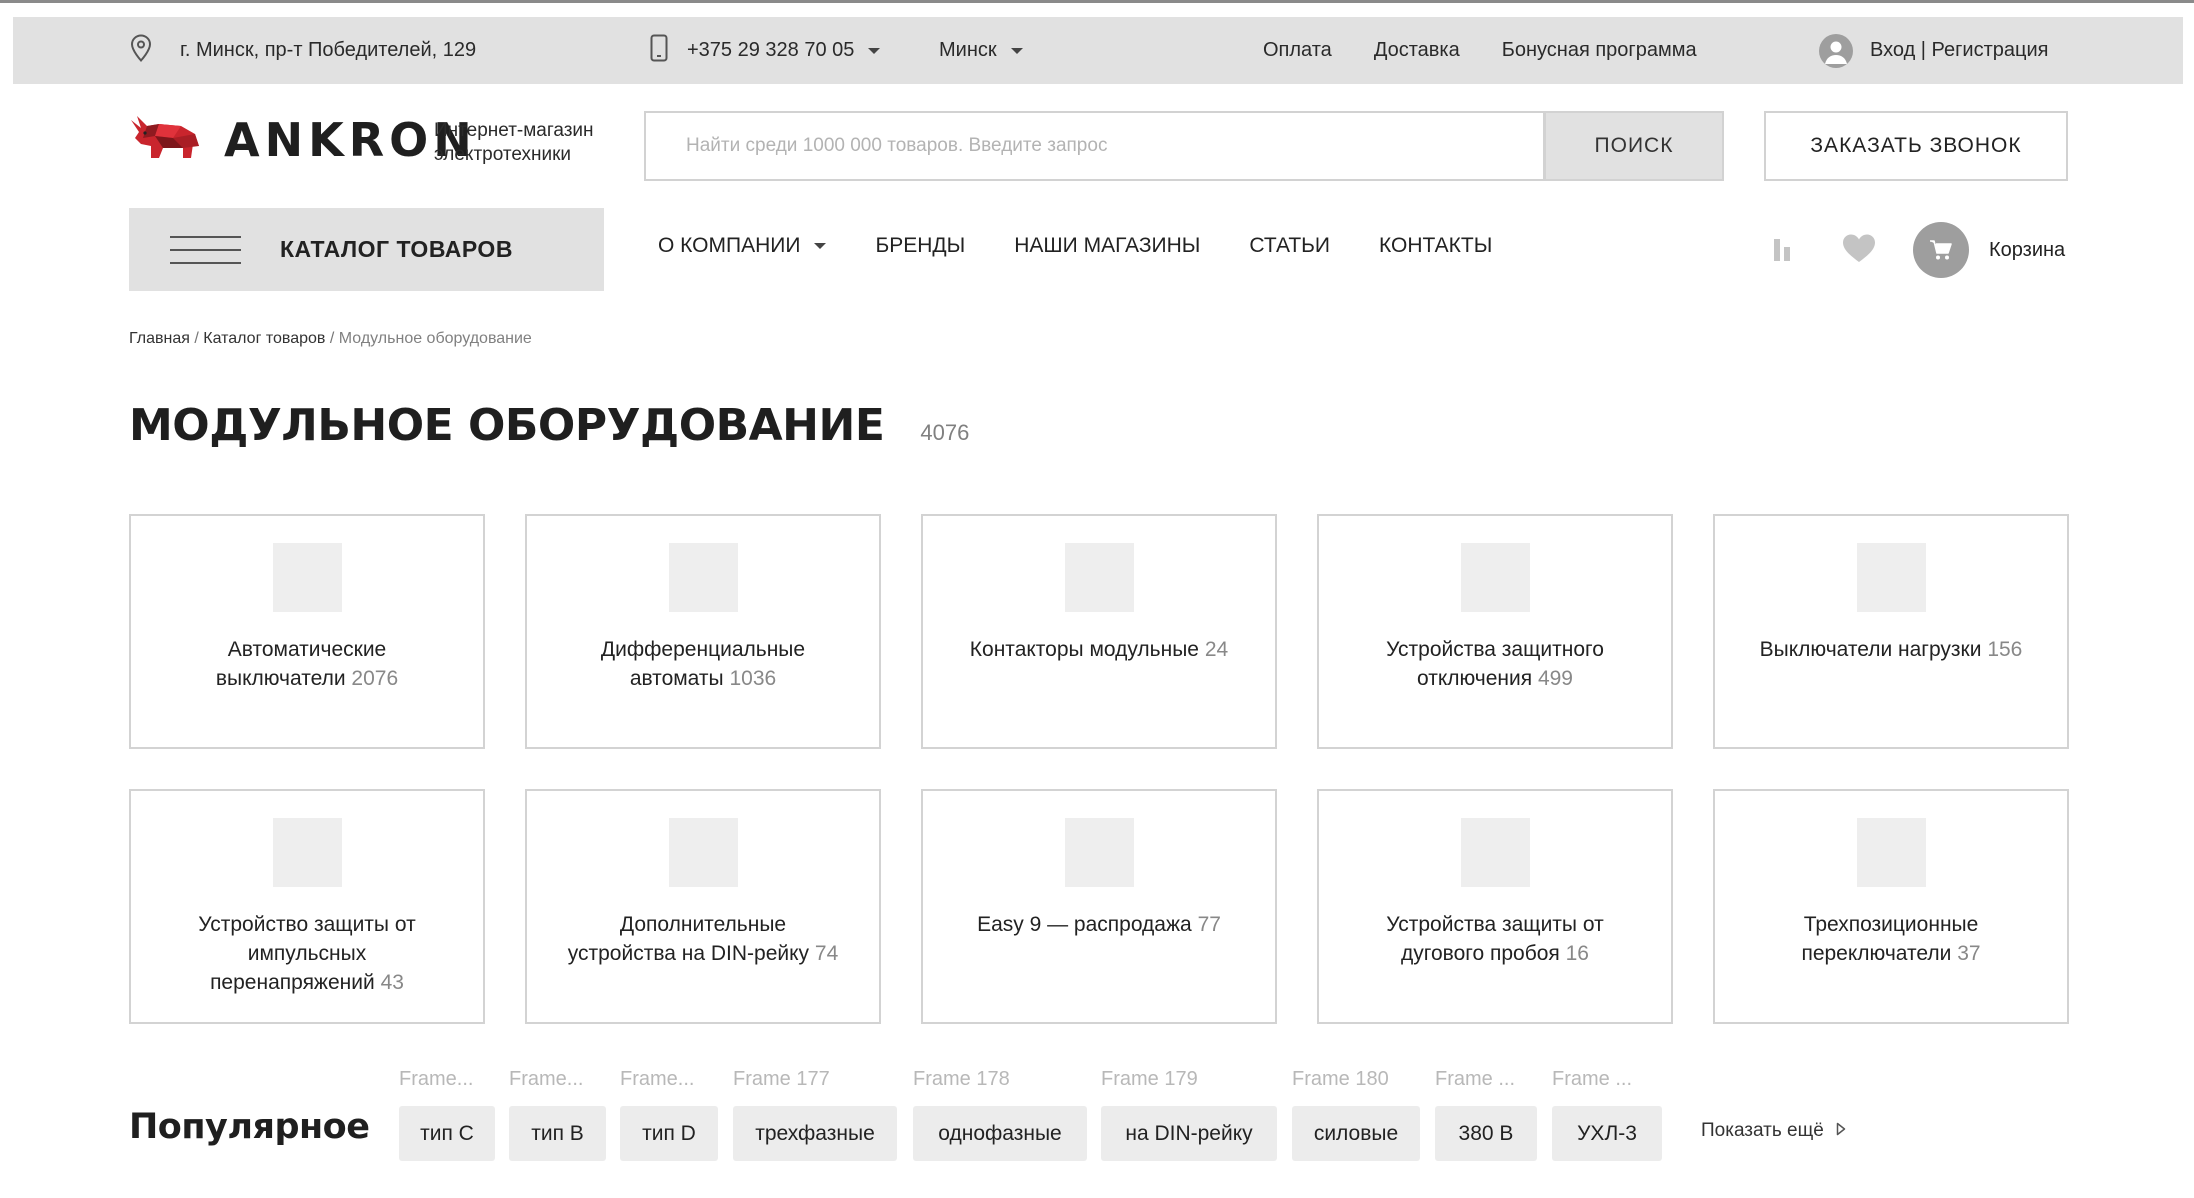 This screenshot has height=1198, width=2194. What do you see at coordinates (392, 982) in the screenshot?
I see `category-count: 43` at bounding box center [392, 982].